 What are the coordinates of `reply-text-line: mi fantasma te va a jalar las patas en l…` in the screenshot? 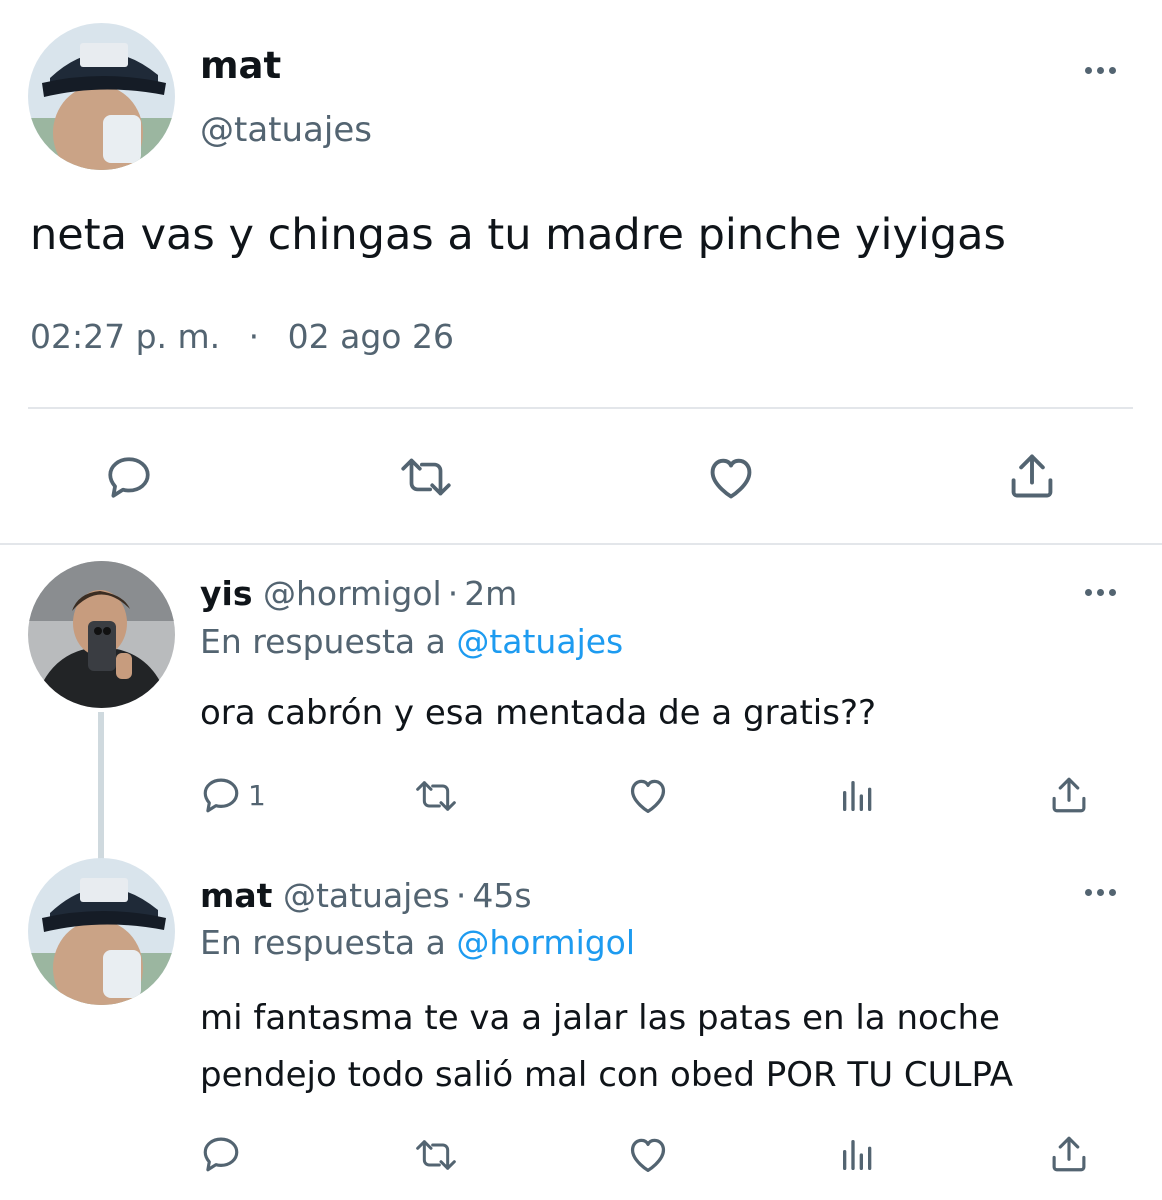 It's located at (600, 1018).